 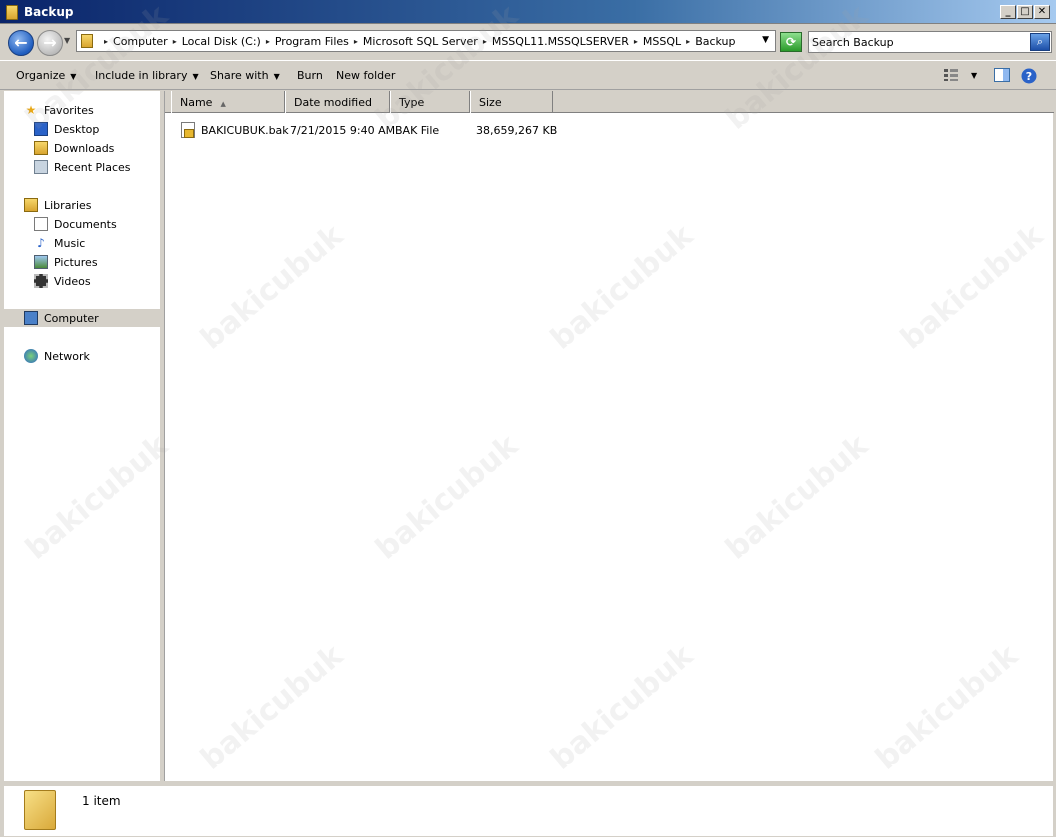 I want to click on nav-label: Videos, so click(x=72, y=281).